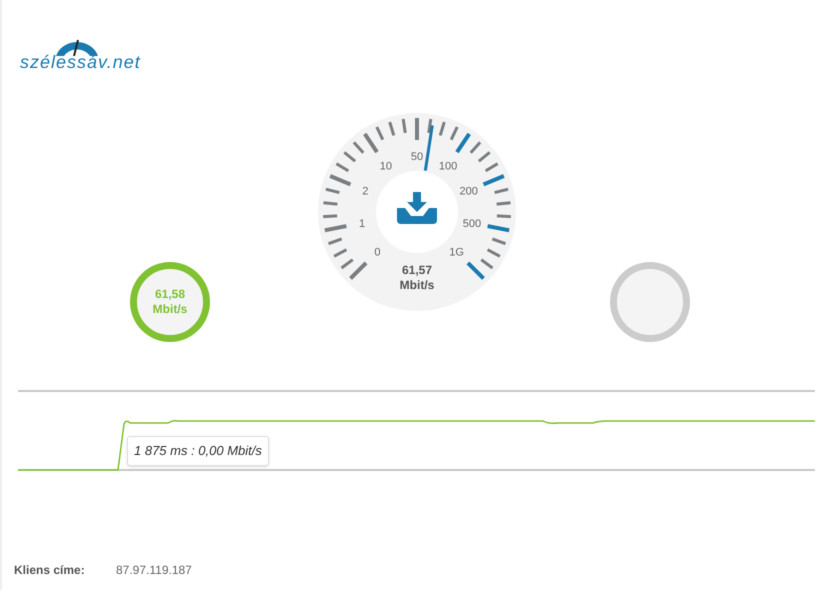 The height and width of the screenshot is (593, 828). What do you see at coordinates (170, 294) in the screenshot?
I see `result-value: 61,58` at bounding box center [170, 294].